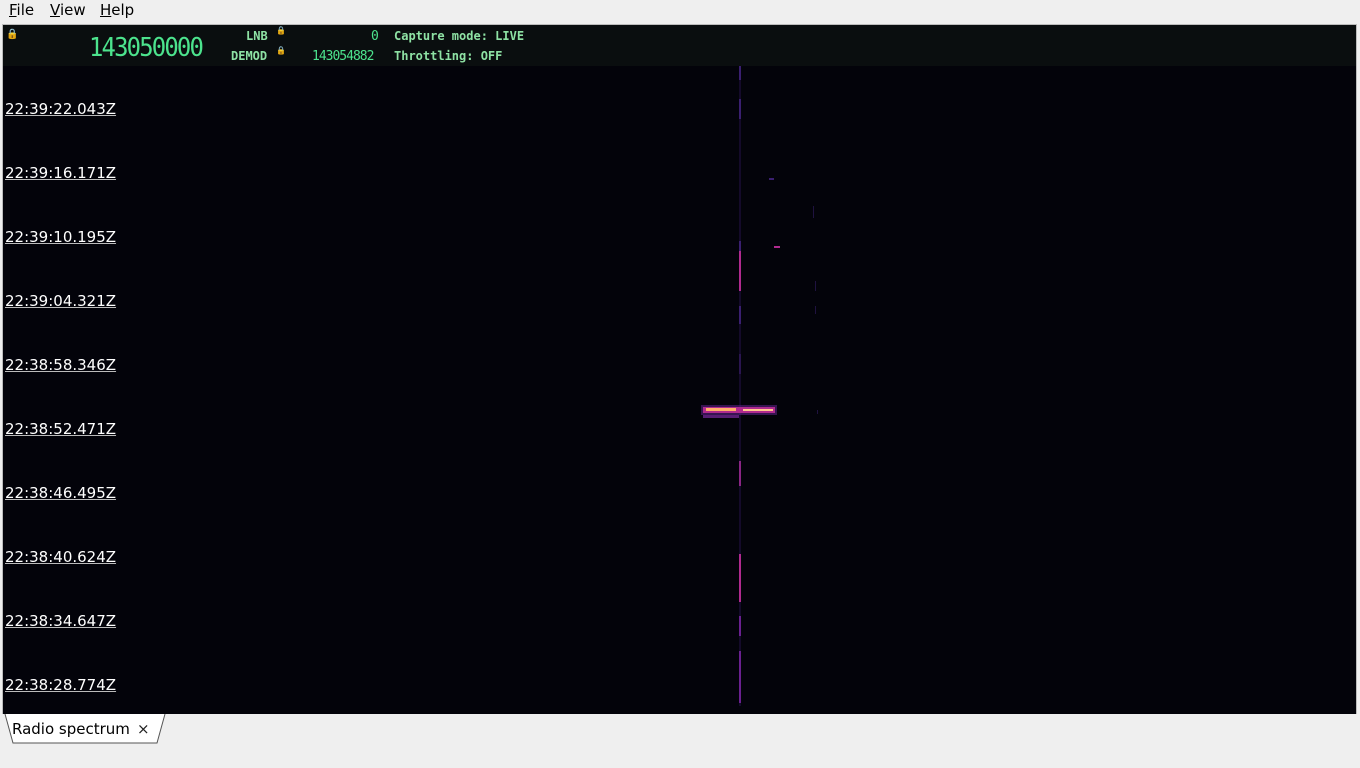 Image resolution: width=1360 pixels, height=768 pixels. Describe the element at coordinates (759, 386) in the screenshot. I see `waterfall-canvas` at that location.